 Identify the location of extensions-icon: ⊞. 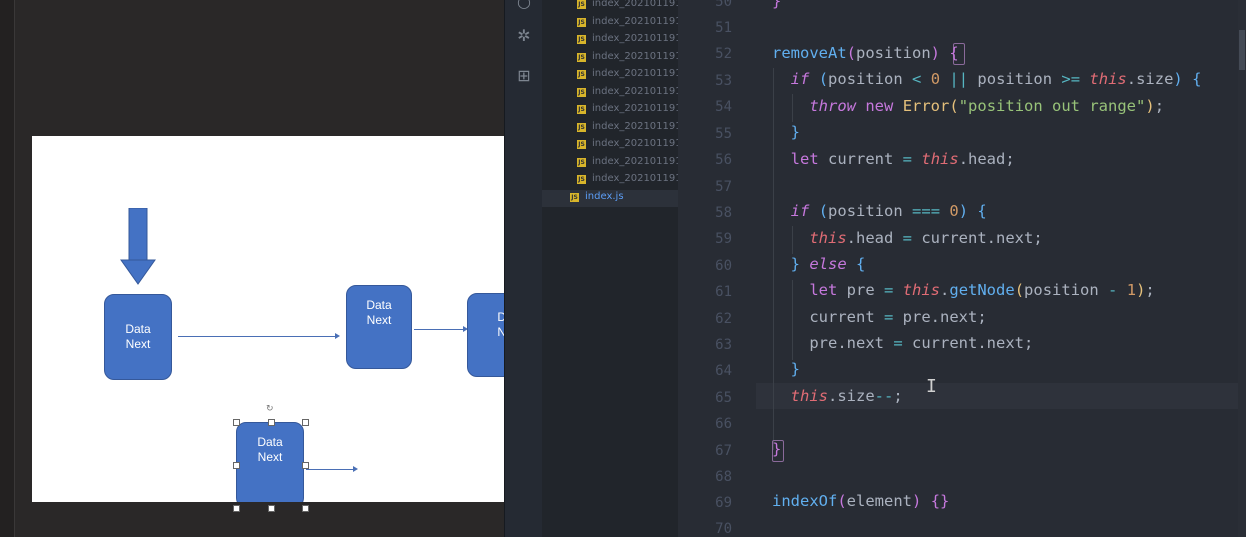
(524, 76).